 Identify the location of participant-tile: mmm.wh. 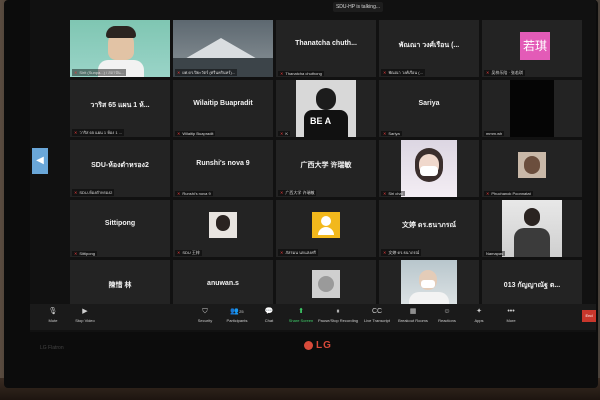
(532, 108).